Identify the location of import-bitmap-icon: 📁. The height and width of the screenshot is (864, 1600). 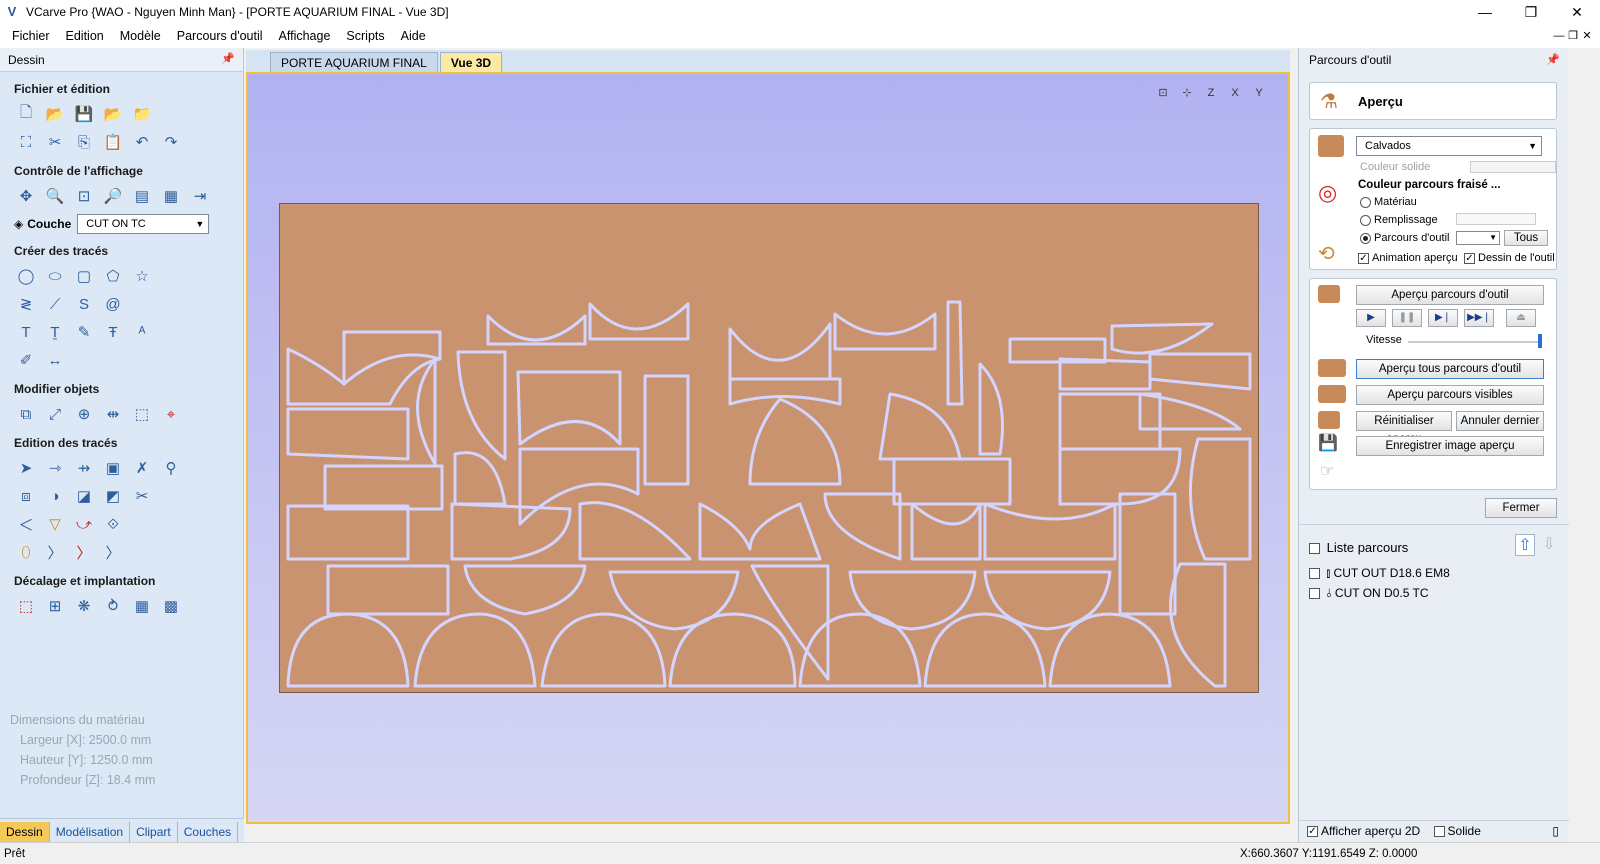
(142, 114).